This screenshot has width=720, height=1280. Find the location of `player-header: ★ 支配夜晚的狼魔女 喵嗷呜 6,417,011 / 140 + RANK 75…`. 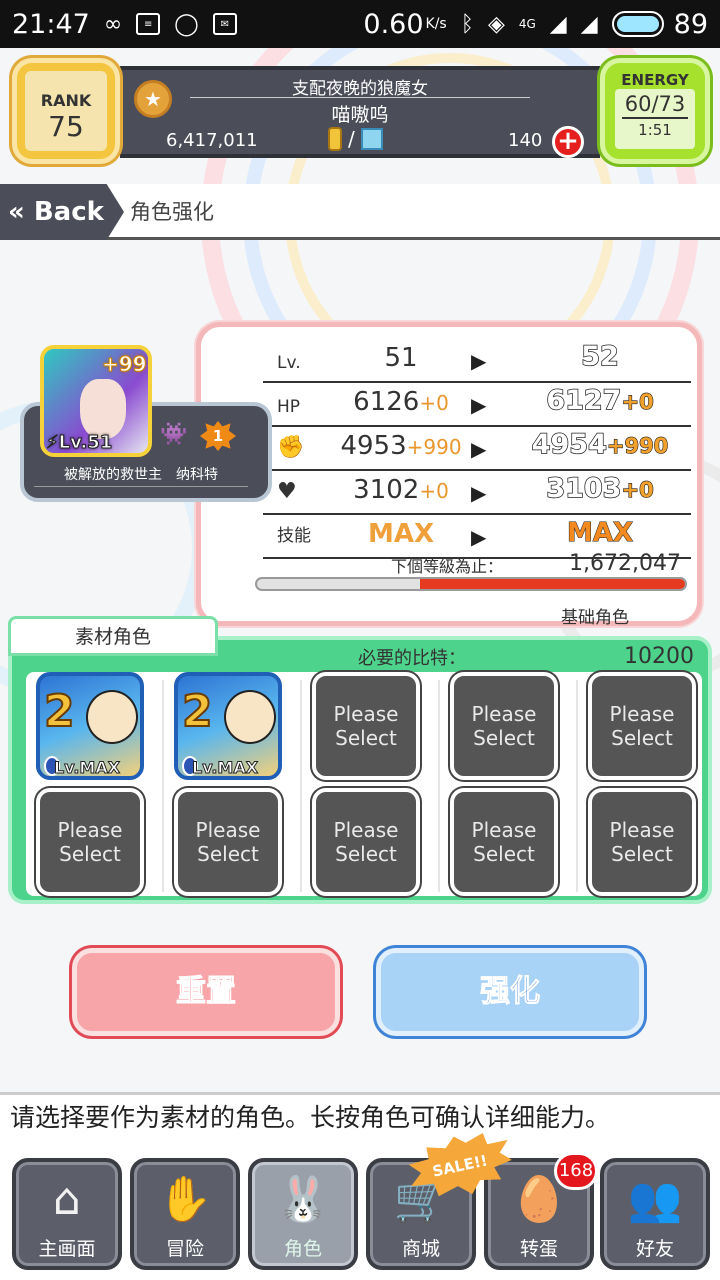

player-header: ★ 支配夜晚的狼魔女 喵嗷呜 6,417,011 / 140 + RANK 75… is located at coordinates (360, 110).